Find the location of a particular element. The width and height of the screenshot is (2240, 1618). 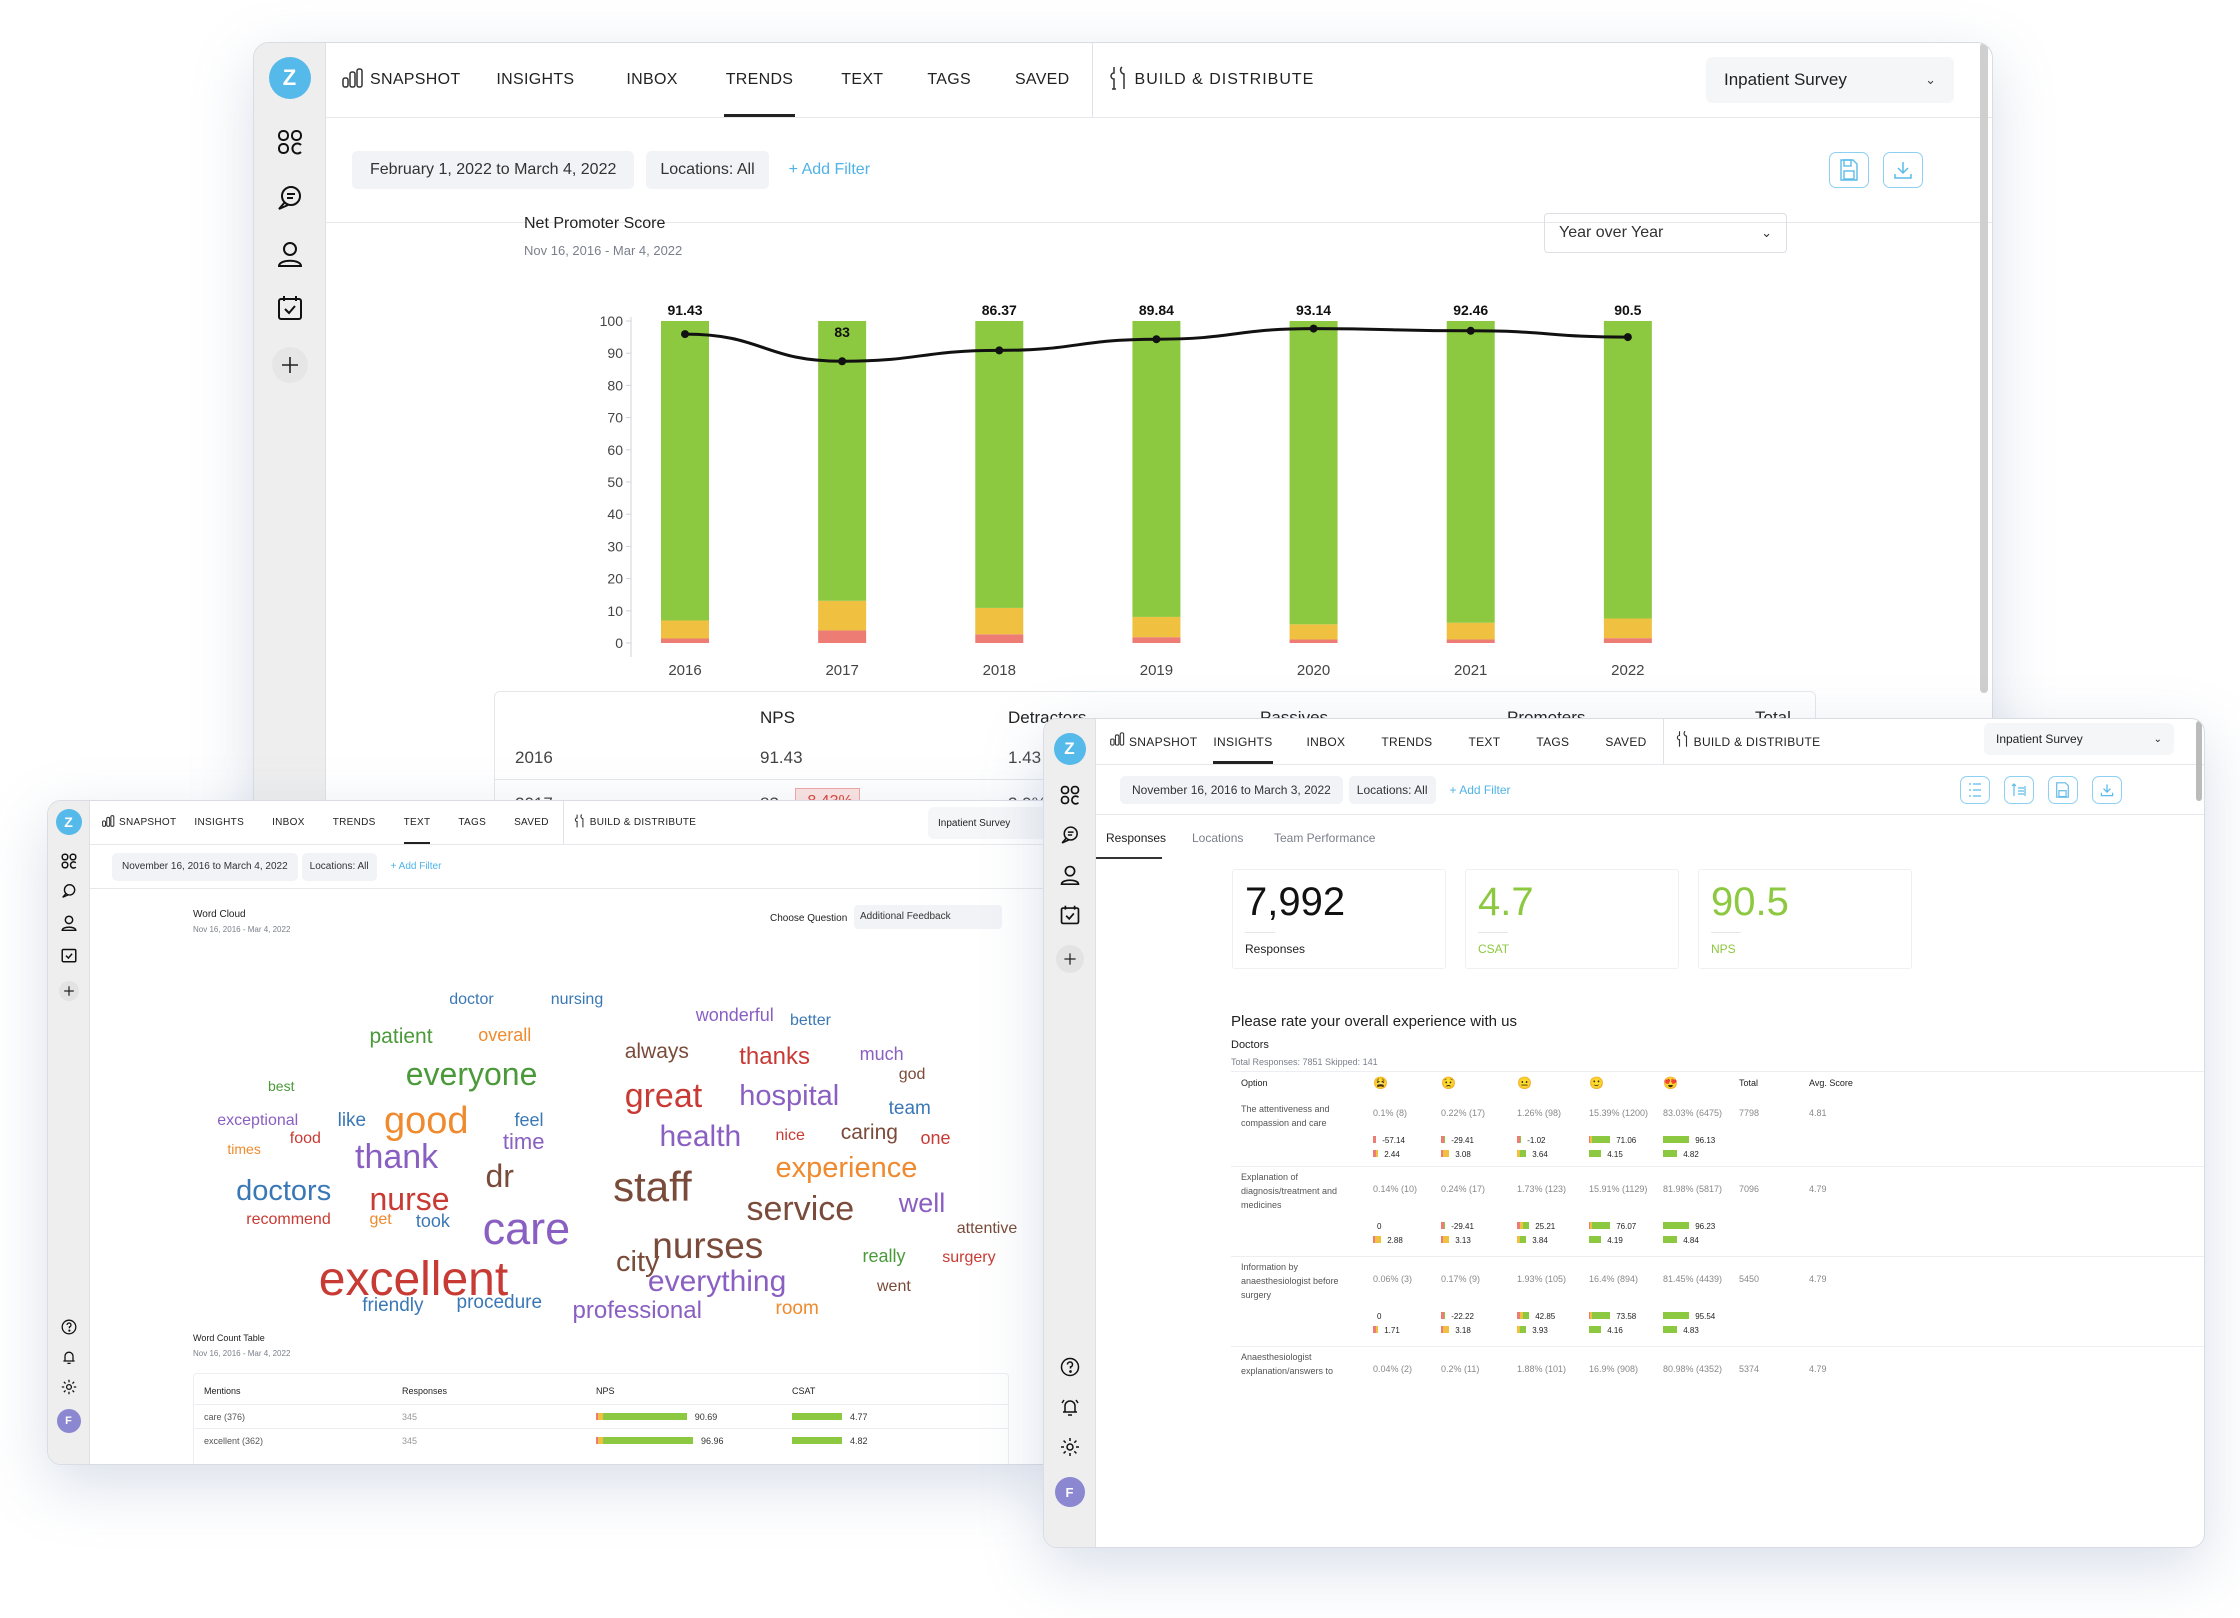

word-cloud-term: food is located at coordinates (305, 1138).